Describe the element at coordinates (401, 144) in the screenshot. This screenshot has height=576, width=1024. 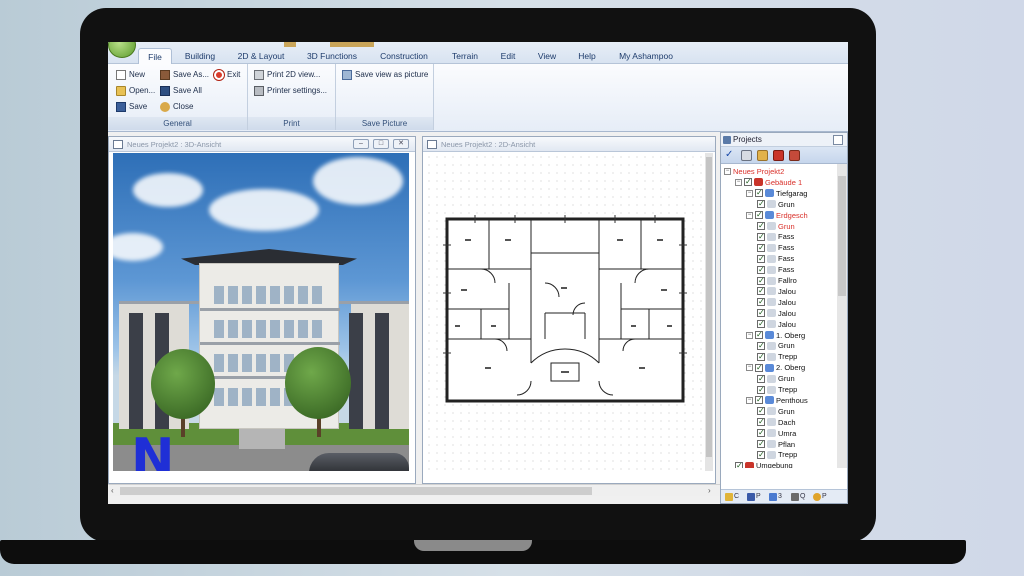
I see `close-view-button: ✕` at that location.